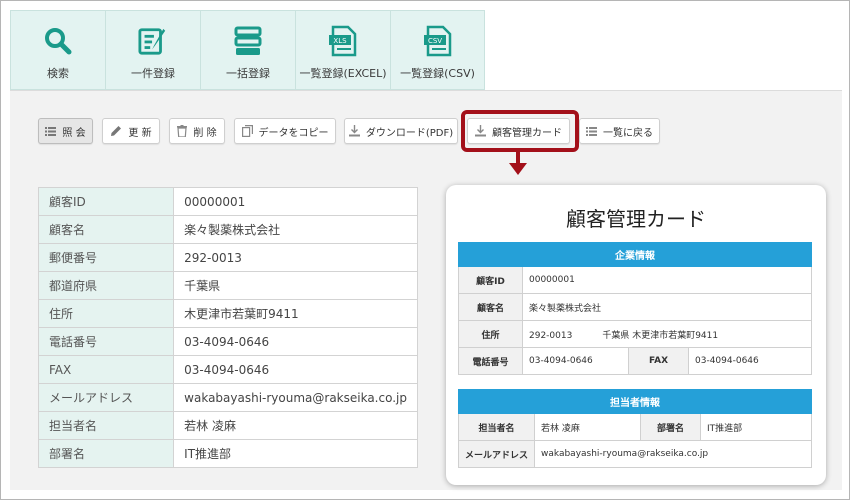 This screenshot has width=850, height=500. I want to click on csv-file-icon: CSV, so click(438, 41).